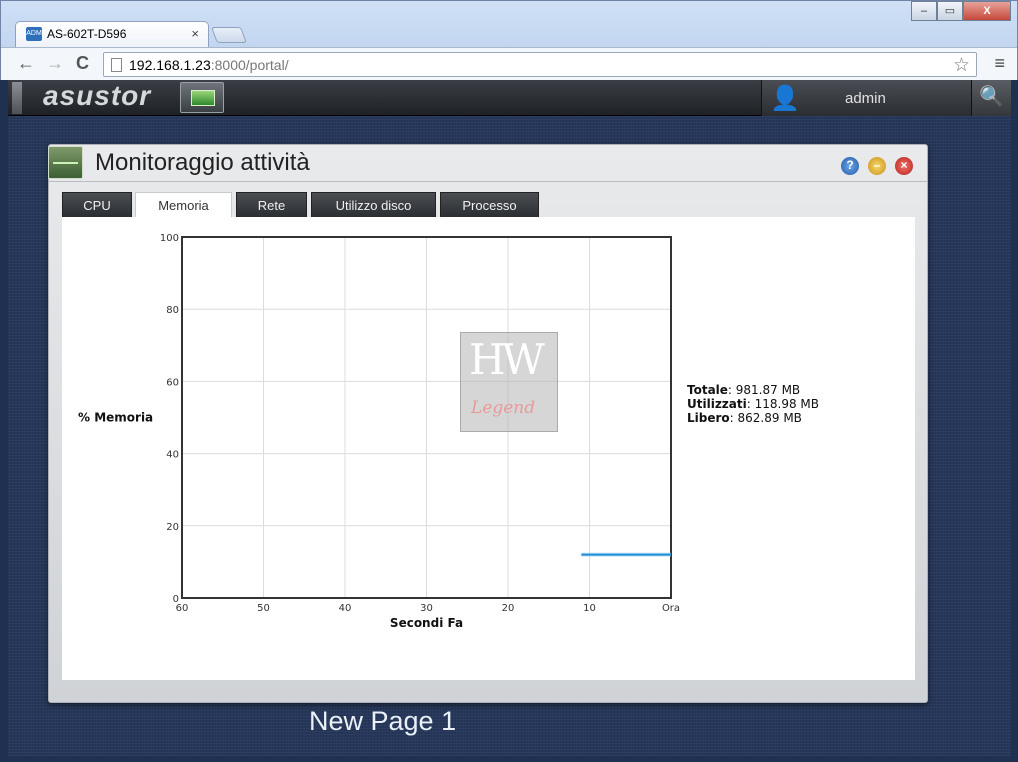  Describe the element at coordinates (202, 162) in the screenshot. I see `window-title: Monitoraggio attività` at that location.